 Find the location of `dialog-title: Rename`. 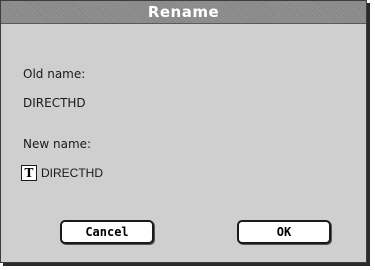

dialog-title: Rename is located at coordinates (183, 12).